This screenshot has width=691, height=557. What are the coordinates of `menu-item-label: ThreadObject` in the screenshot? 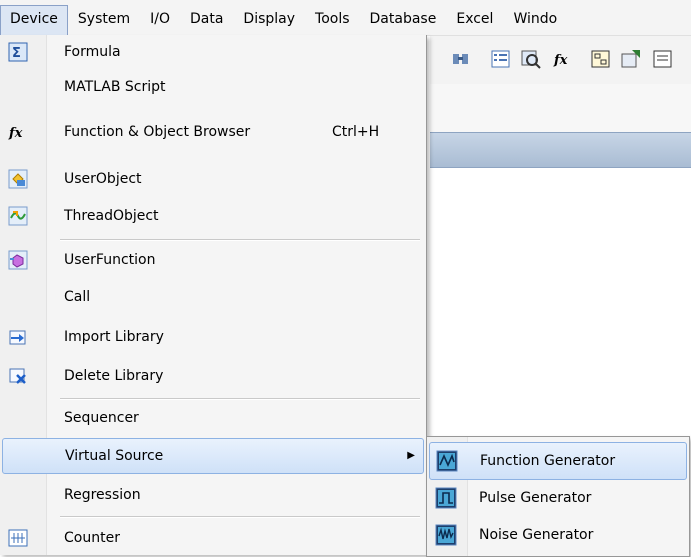 It's located at (111, 216).